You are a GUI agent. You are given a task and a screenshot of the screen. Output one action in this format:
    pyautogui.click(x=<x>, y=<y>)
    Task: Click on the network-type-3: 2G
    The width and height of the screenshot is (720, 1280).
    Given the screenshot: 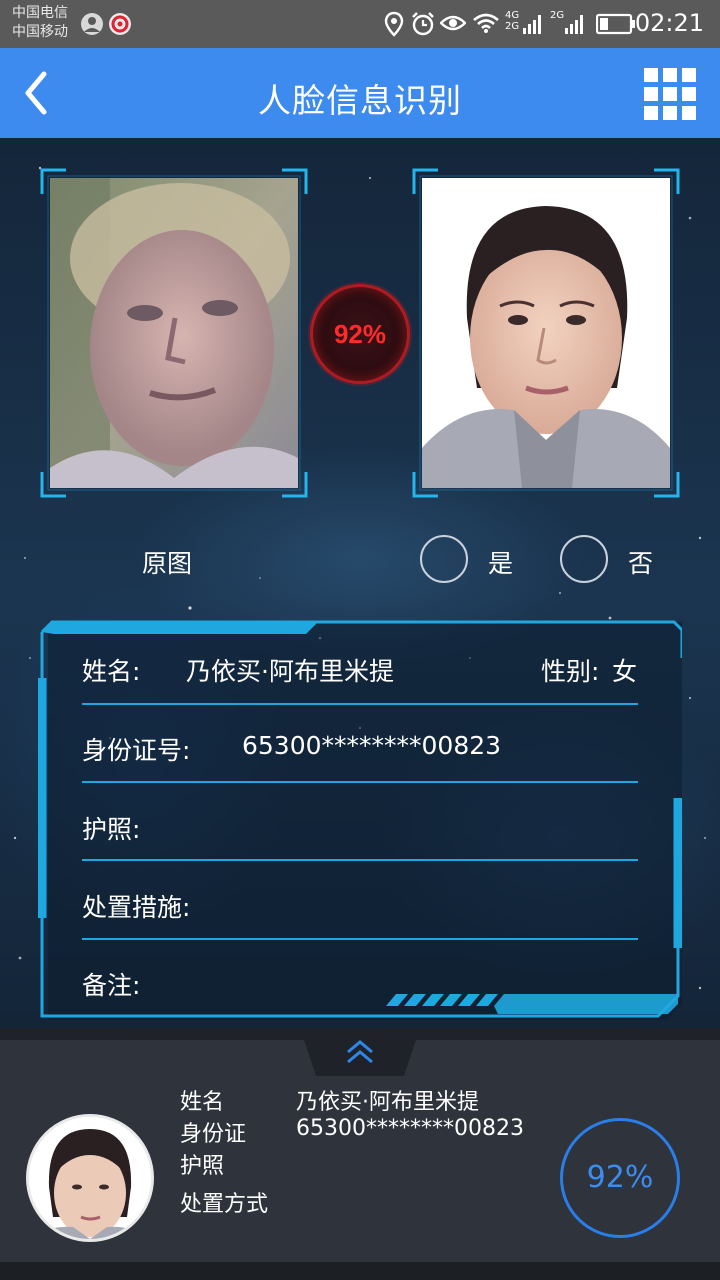 What is the action you would take?
    pyautogui.click(x=557, y=15)
    